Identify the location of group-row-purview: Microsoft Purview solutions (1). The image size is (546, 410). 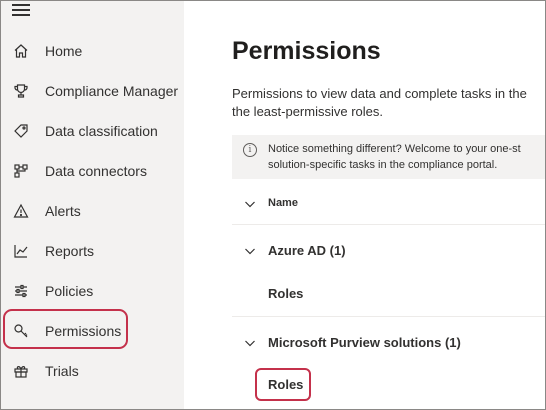
(388, 342).